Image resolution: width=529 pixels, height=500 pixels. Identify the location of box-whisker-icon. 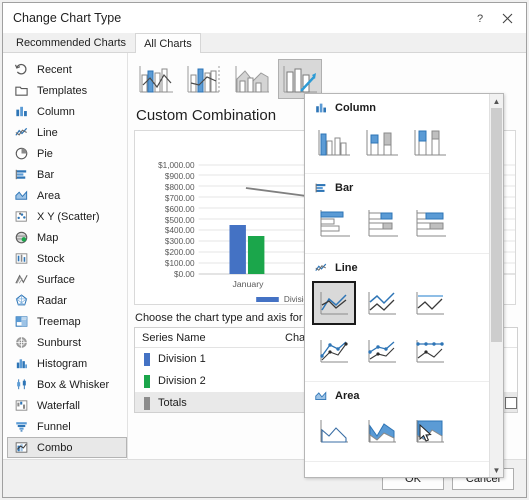
(21, 384).